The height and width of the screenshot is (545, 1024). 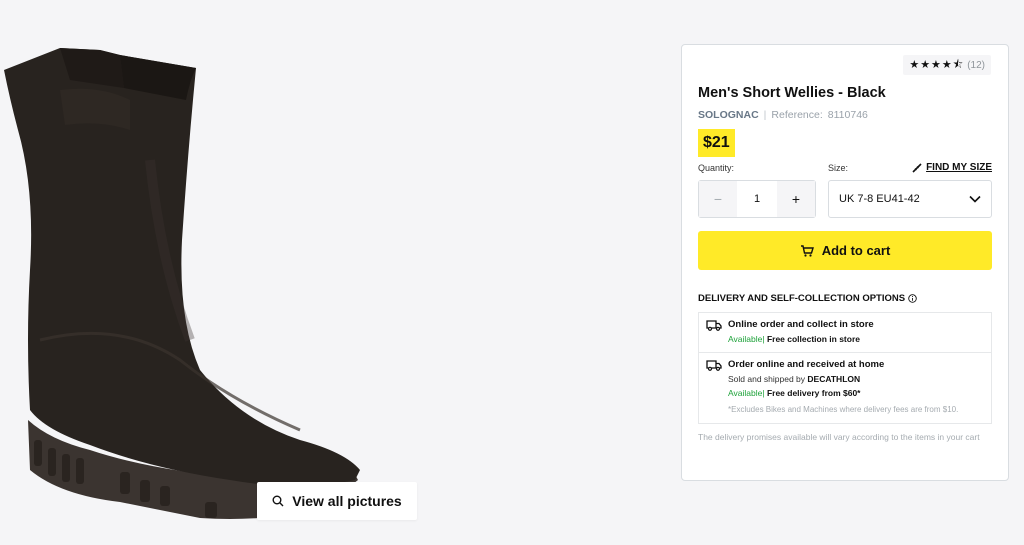 What do you see at coordinates (801, 324) in the screenshot?
I see `delivery-option-title: Online order and collect in store` at bounding box center [801, 324].